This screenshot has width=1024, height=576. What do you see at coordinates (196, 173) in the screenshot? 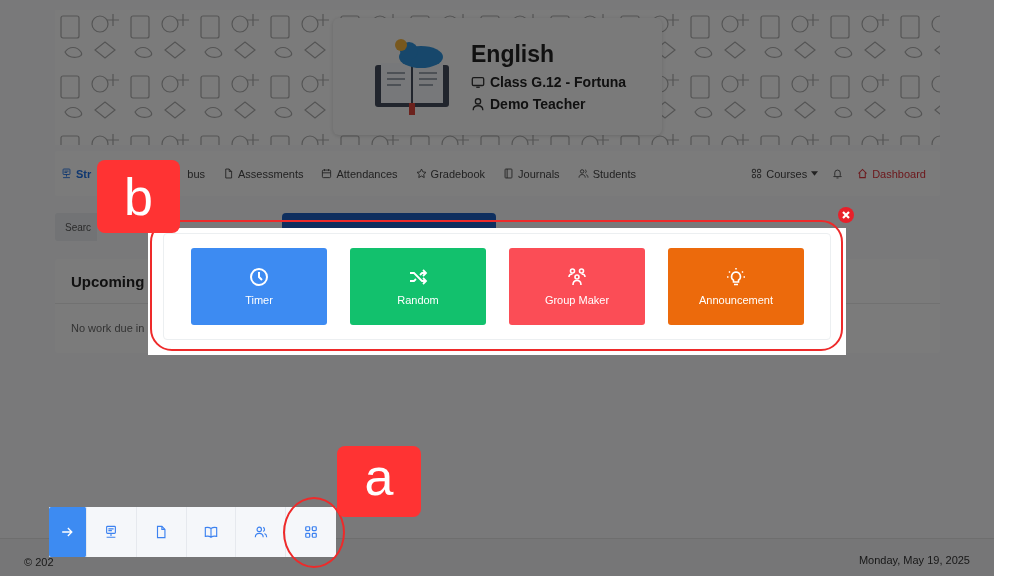
I see `nav-tab: bus` at bounding box center [196, 173].